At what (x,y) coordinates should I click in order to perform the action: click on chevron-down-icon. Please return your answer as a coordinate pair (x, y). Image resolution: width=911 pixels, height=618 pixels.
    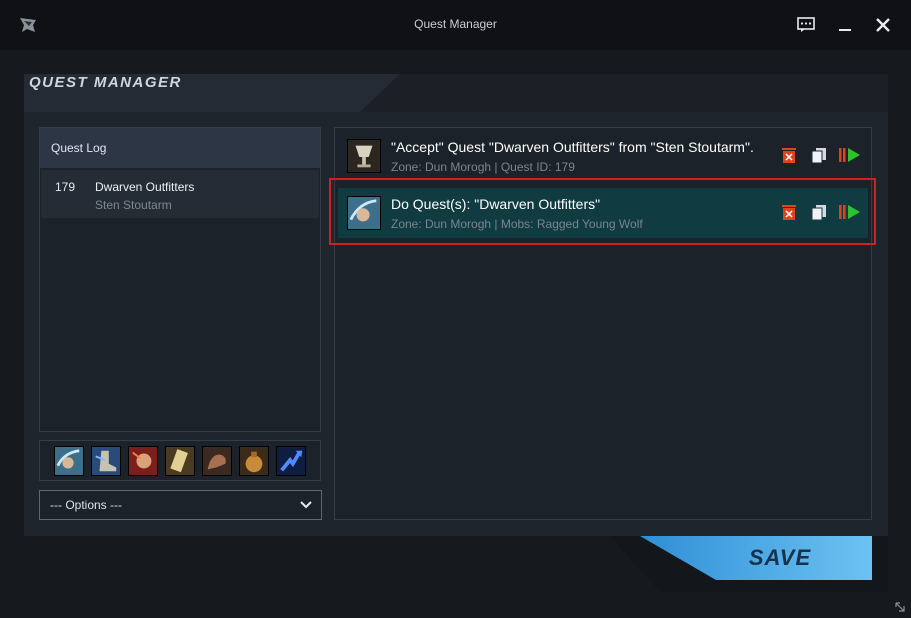
    Looking at the image, I should click on (306, 505).